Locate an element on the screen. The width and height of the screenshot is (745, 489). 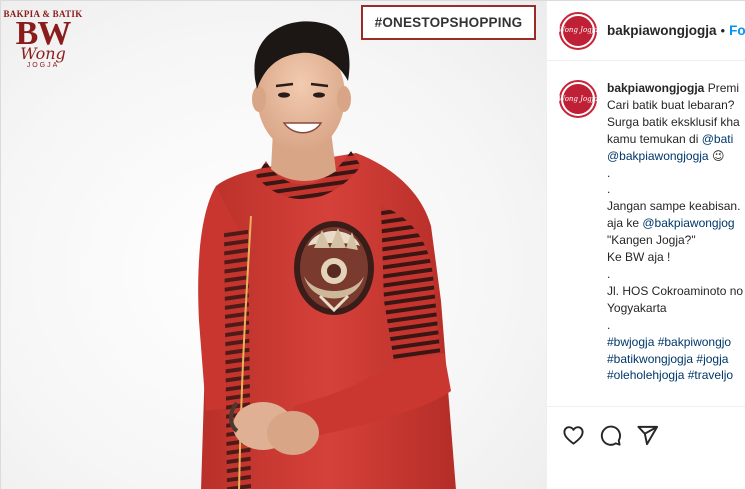
comment-icon is located at coordinates (610, 435).